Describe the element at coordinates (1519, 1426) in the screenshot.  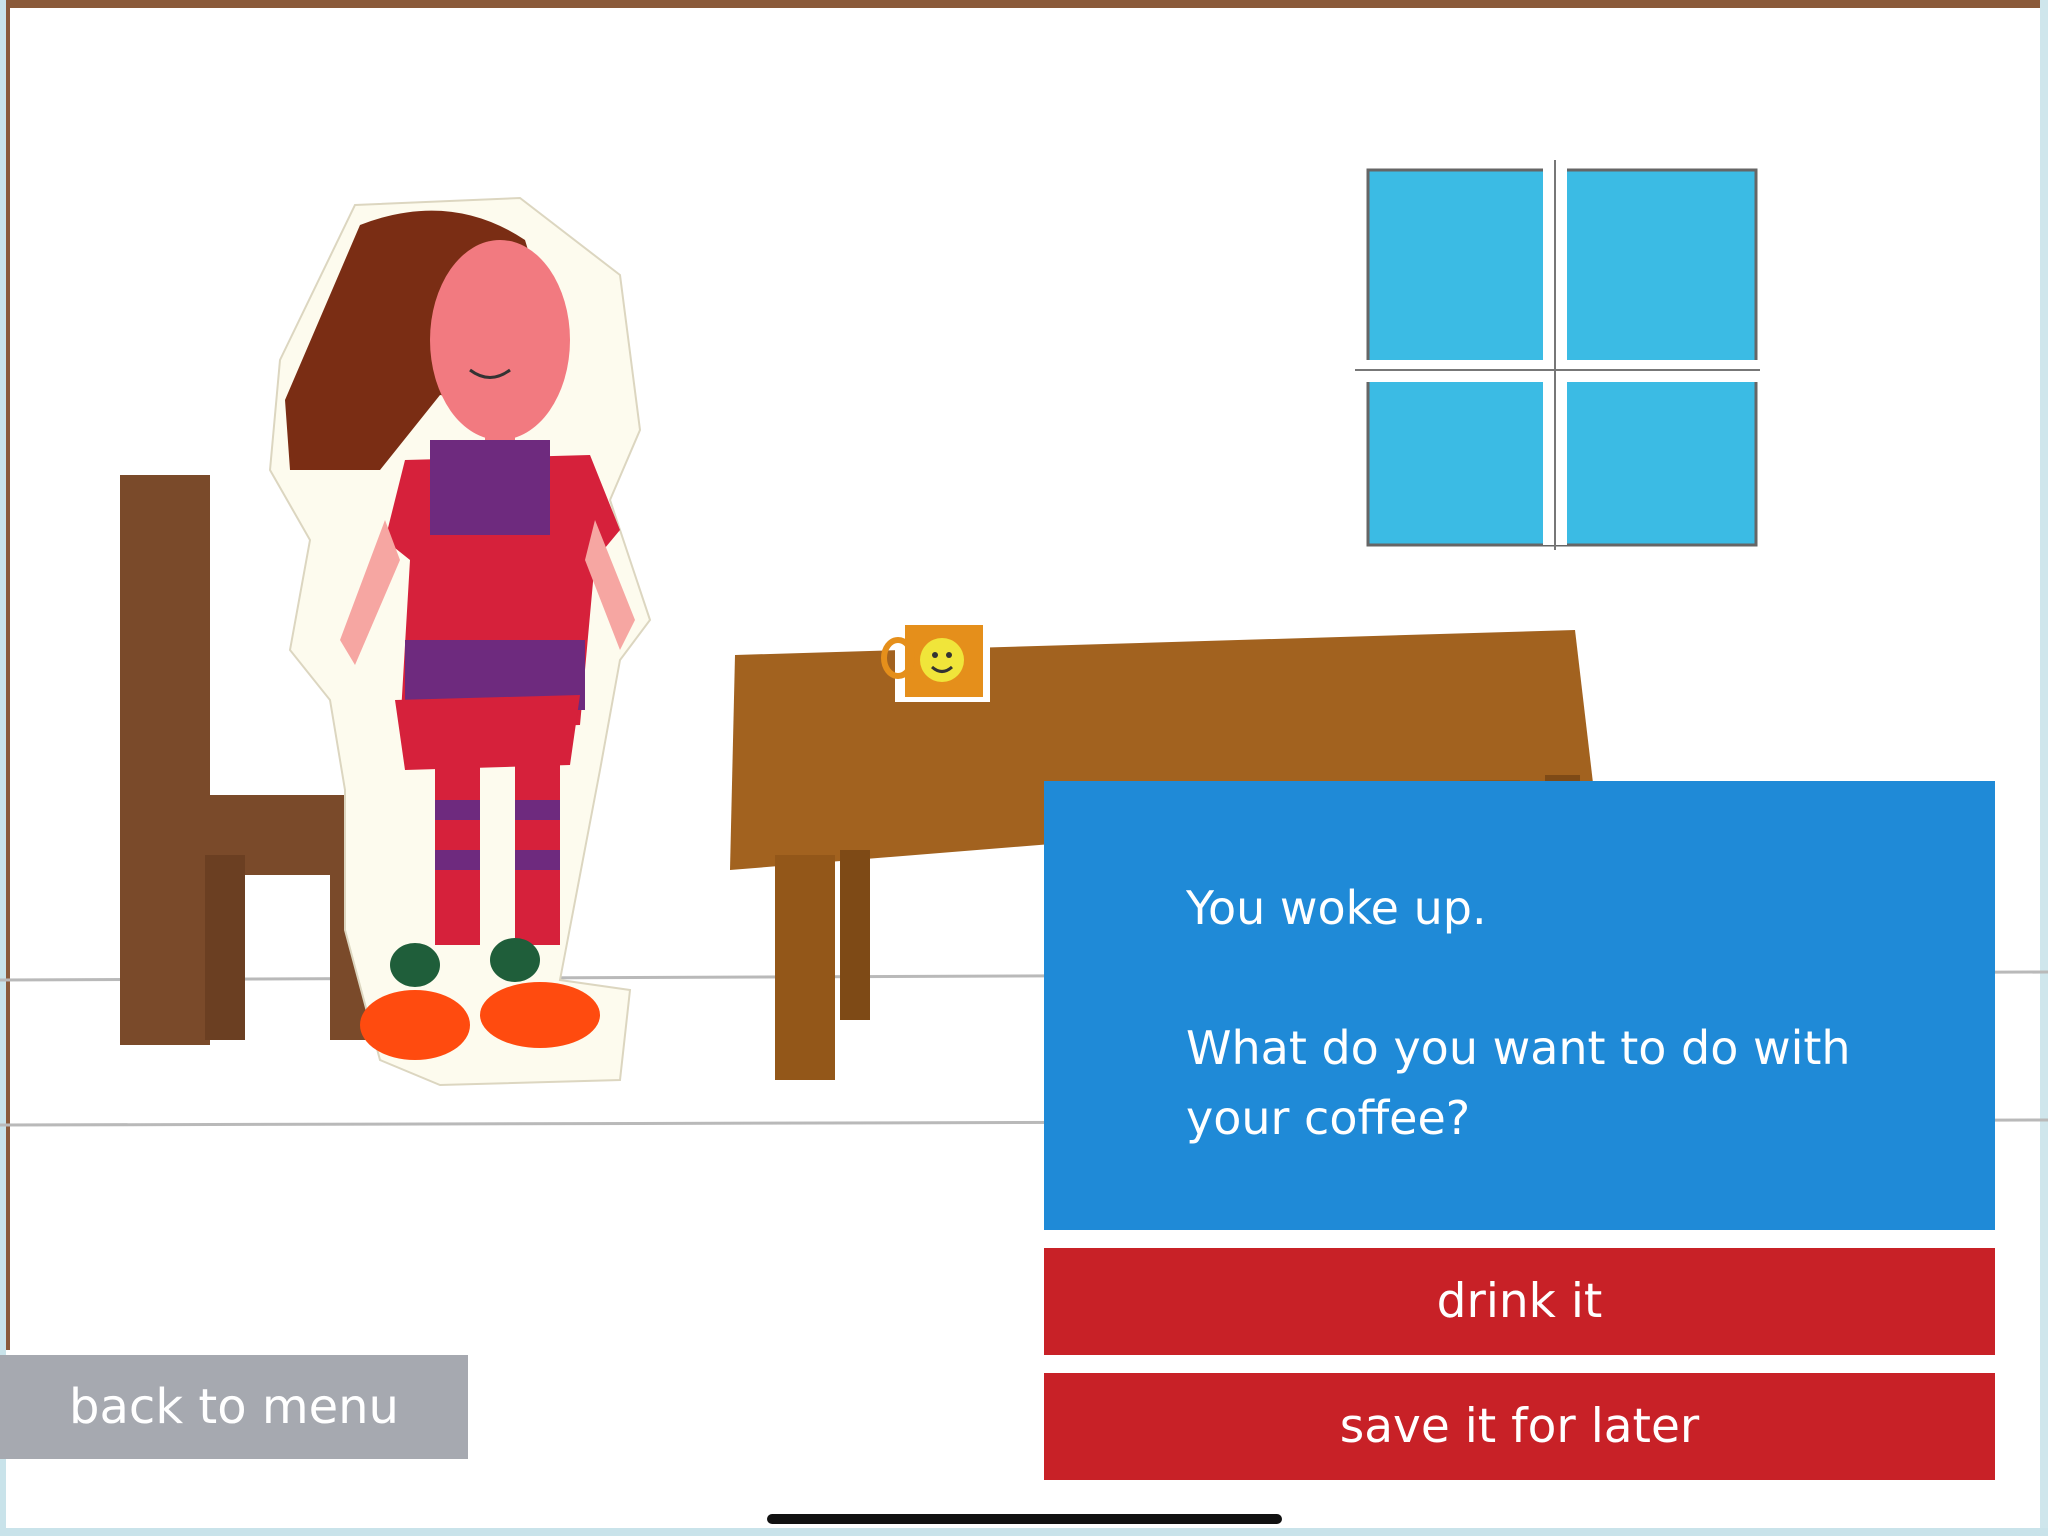
I see `choice-save-button: save it for later` at that location.